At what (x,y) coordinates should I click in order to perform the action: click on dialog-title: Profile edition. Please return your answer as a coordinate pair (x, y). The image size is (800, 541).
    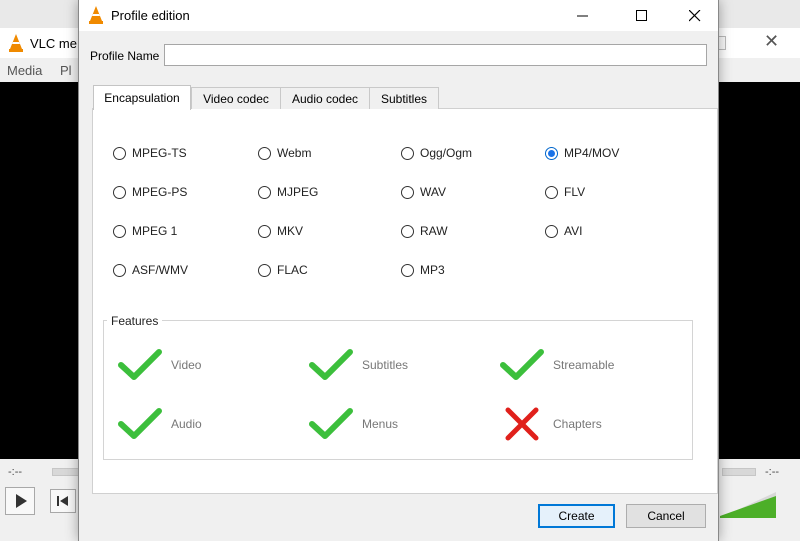
    Looking at the image, I should click on (150, 15).